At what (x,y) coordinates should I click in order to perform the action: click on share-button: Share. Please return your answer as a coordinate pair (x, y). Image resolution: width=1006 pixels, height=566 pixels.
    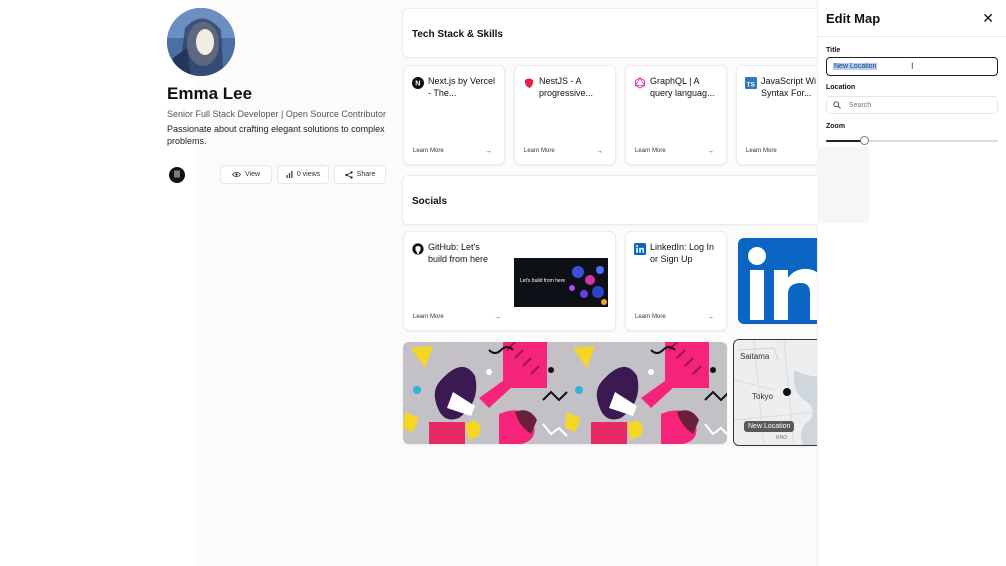
    Looking at the image, I should click on (360, 174).